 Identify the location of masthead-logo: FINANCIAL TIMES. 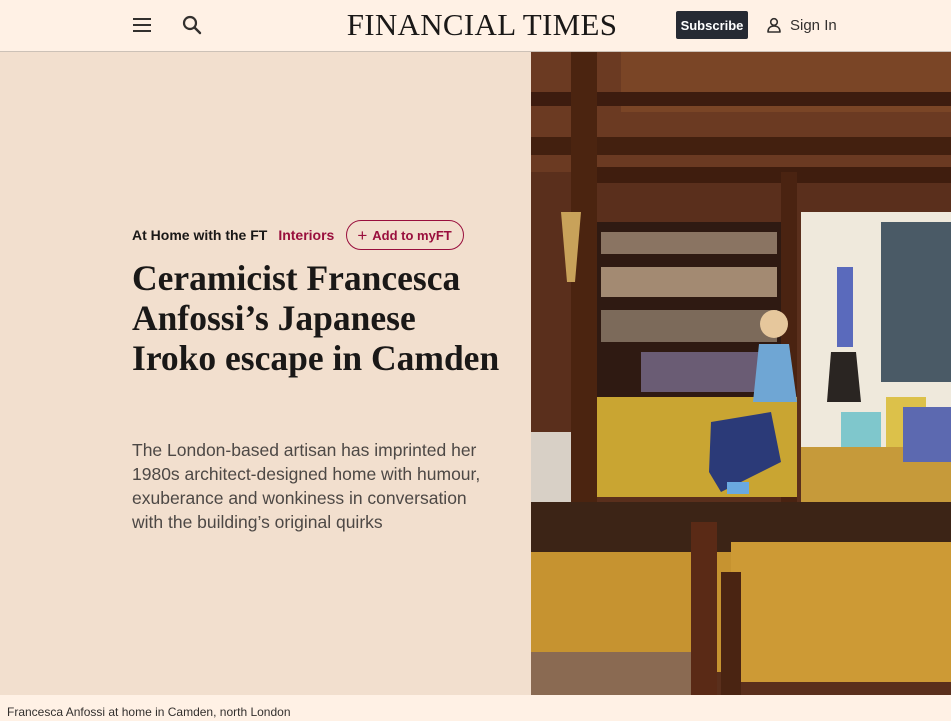
(482, 25).